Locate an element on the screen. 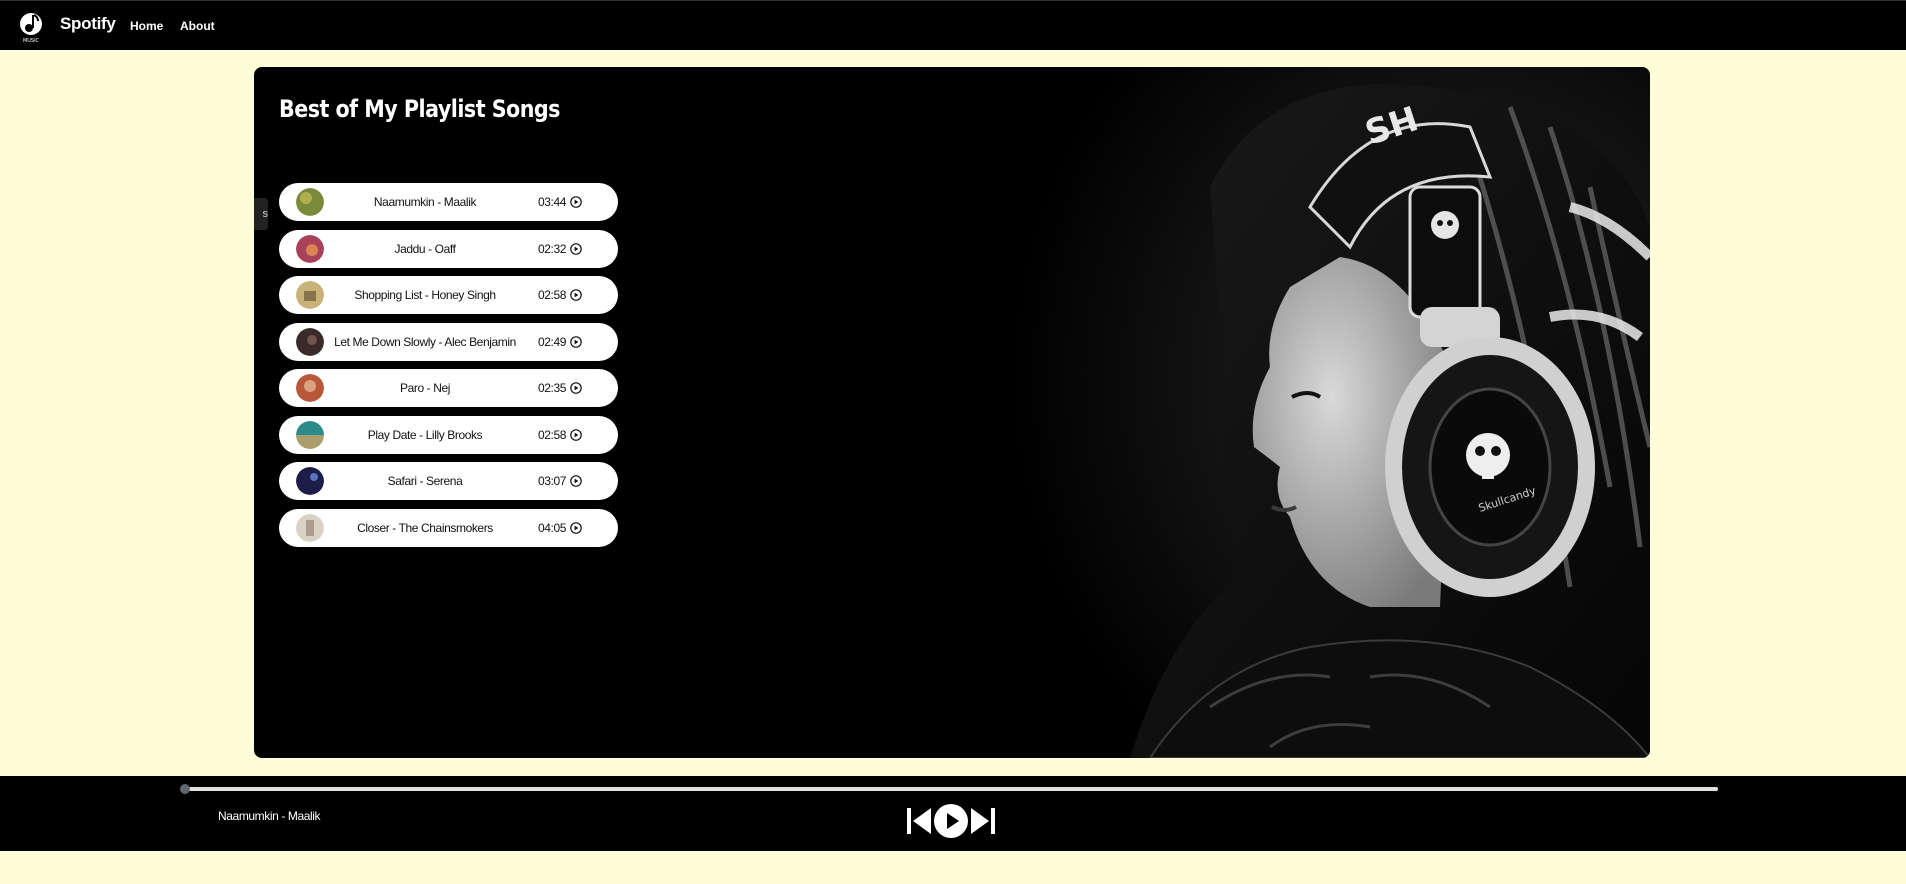 The height and width of the screenshot is (884, 1906). song-duration: 02:35 is located at coordinates (552, 388).